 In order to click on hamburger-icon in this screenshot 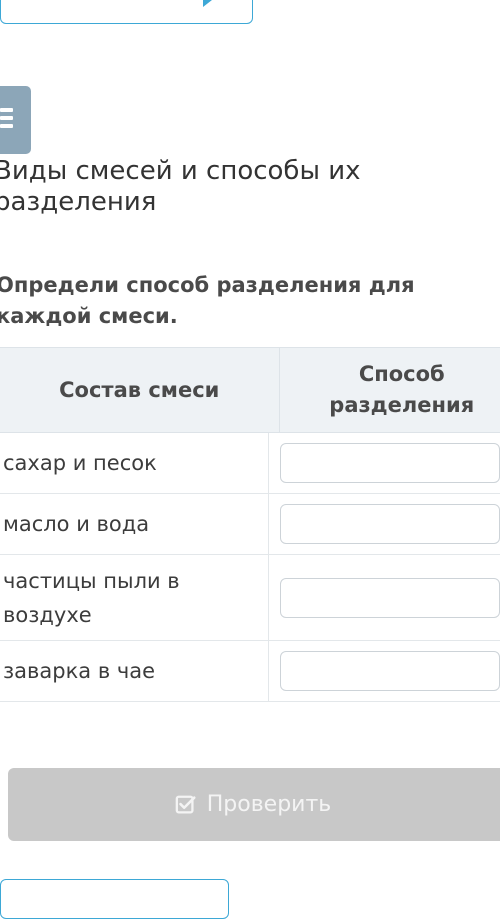, I will do `click(6, 120)`.